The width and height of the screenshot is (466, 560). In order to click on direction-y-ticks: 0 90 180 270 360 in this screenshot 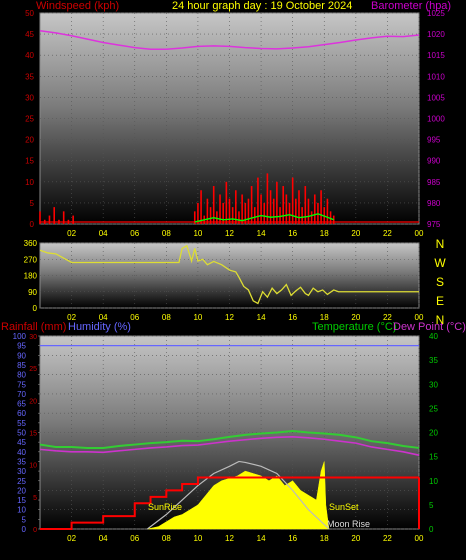, I will do `click(31, 276)`.